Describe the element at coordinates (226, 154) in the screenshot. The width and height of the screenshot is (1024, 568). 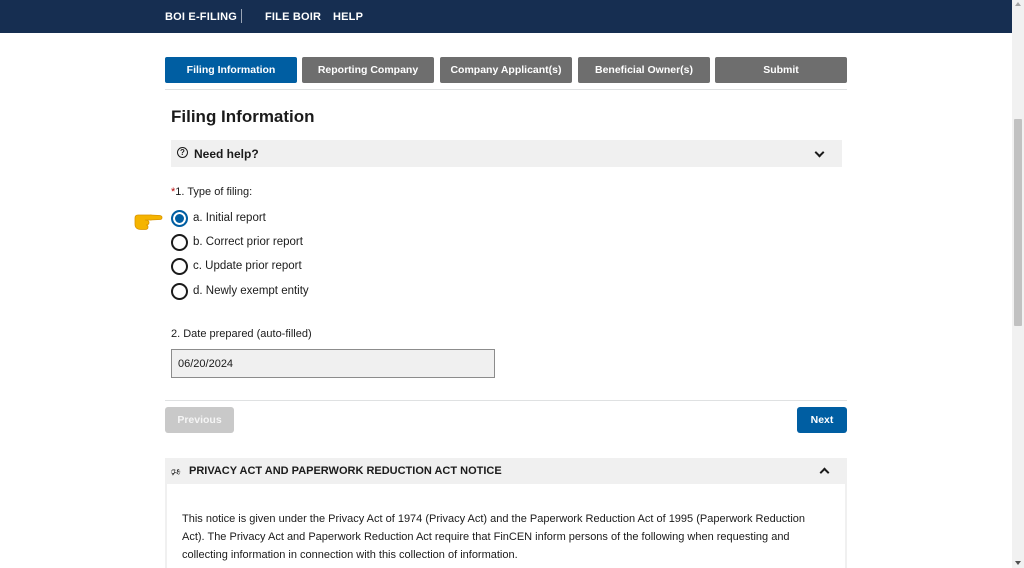
I see `need-help-label: Need help?` at that location.